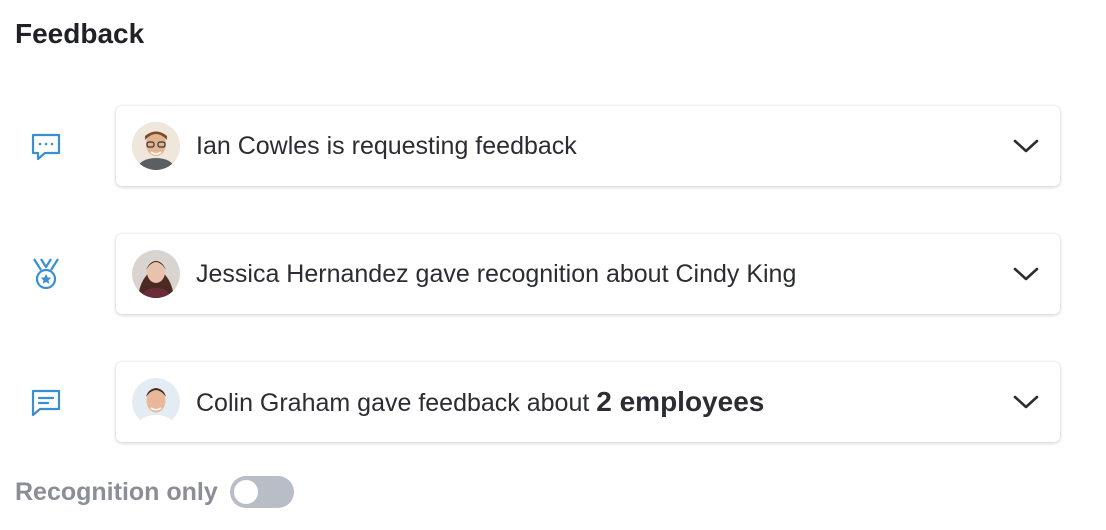  Describe the element at coordinates (245, 492) in the screenshot. I see `toggle-knob` at that location.